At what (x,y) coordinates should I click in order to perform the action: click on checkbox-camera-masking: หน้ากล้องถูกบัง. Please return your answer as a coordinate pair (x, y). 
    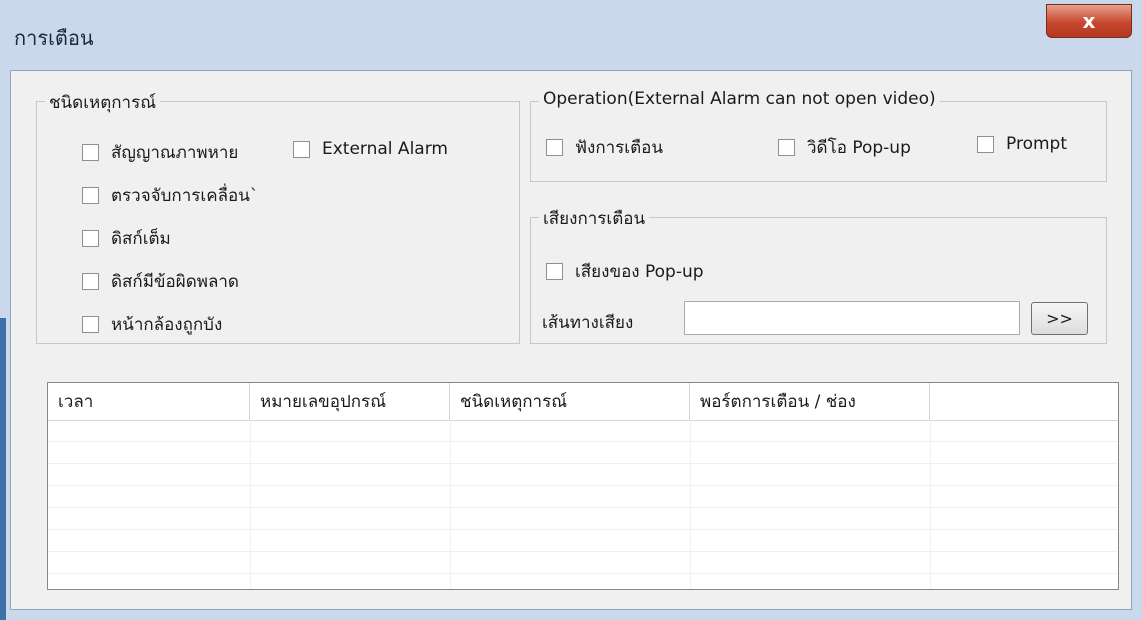
    Looking at the image, I should click on (152, 324).